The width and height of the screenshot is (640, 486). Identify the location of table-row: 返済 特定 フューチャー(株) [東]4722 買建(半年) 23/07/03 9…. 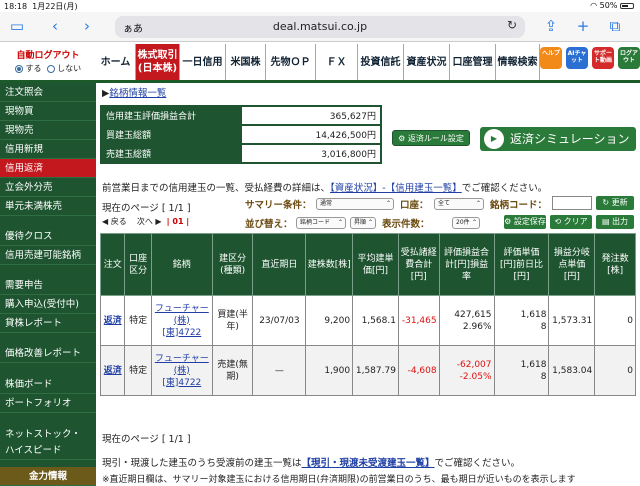
(367, 320).